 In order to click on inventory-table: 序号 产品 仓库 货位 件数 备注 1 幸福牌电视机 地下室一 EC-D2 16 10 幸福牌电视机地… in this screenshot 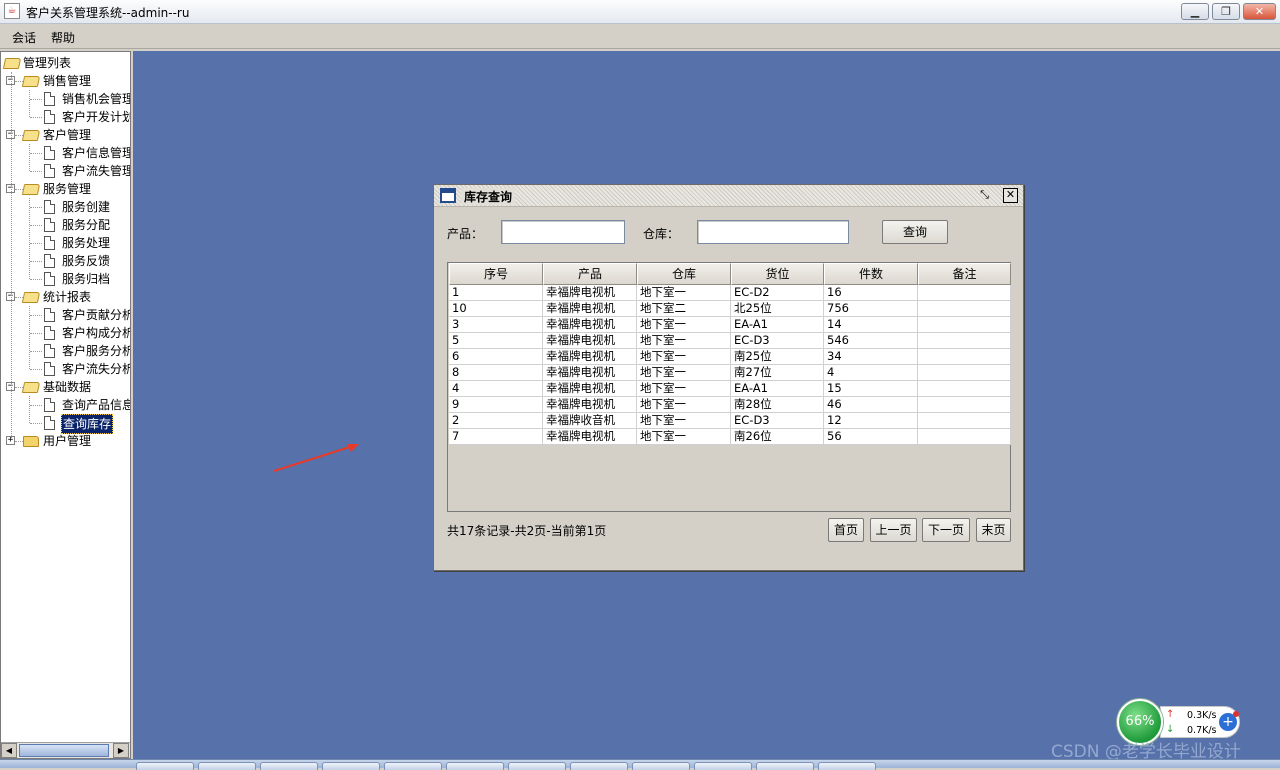, I will do `click(729, 387)`.